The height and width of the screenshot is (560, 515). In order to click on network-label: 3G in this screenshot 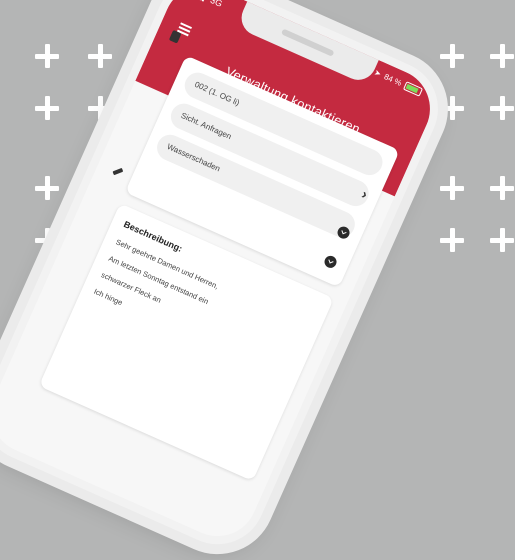, I will do `click(216, 4)`.